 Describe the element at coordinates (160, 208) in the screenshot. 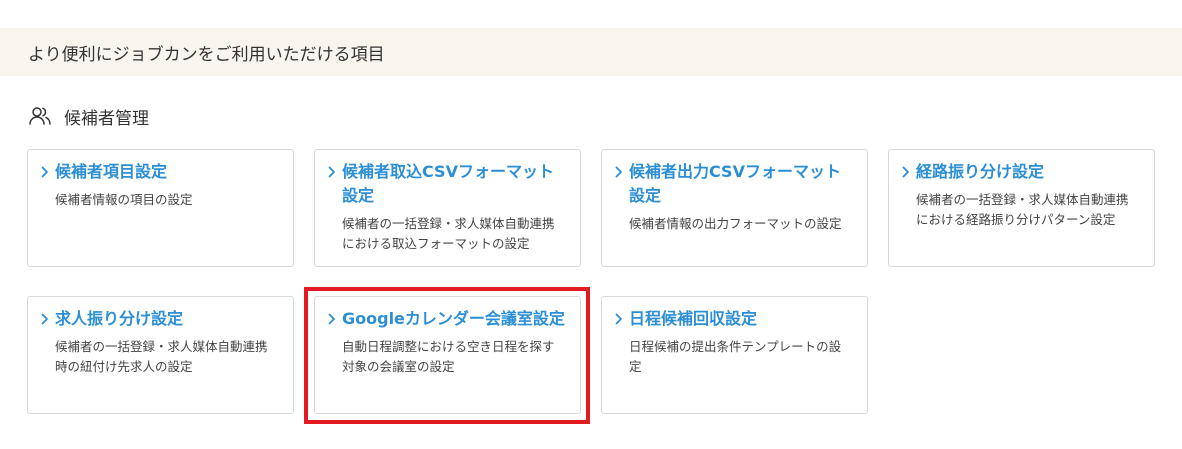

I see `card-candidate-fields-settings: 候補者項目設定 候補者情報の項目の設定` at that location.